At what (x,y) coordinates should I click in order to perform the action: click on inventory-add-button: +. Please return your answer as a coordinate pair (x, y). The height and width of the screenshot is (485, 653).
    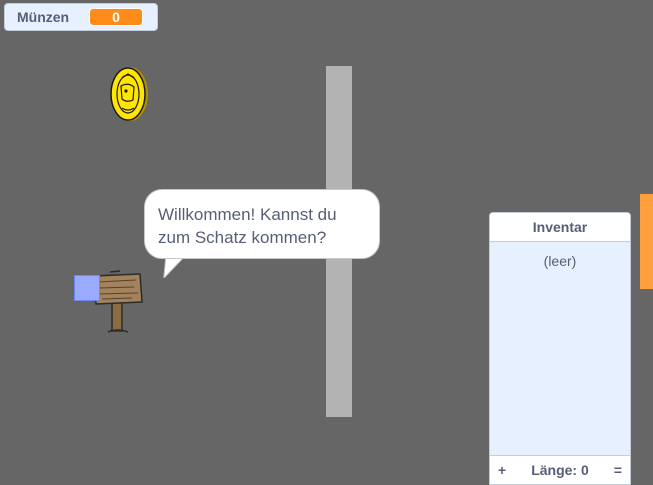
    Looking at the image, I should click on (502, 470).